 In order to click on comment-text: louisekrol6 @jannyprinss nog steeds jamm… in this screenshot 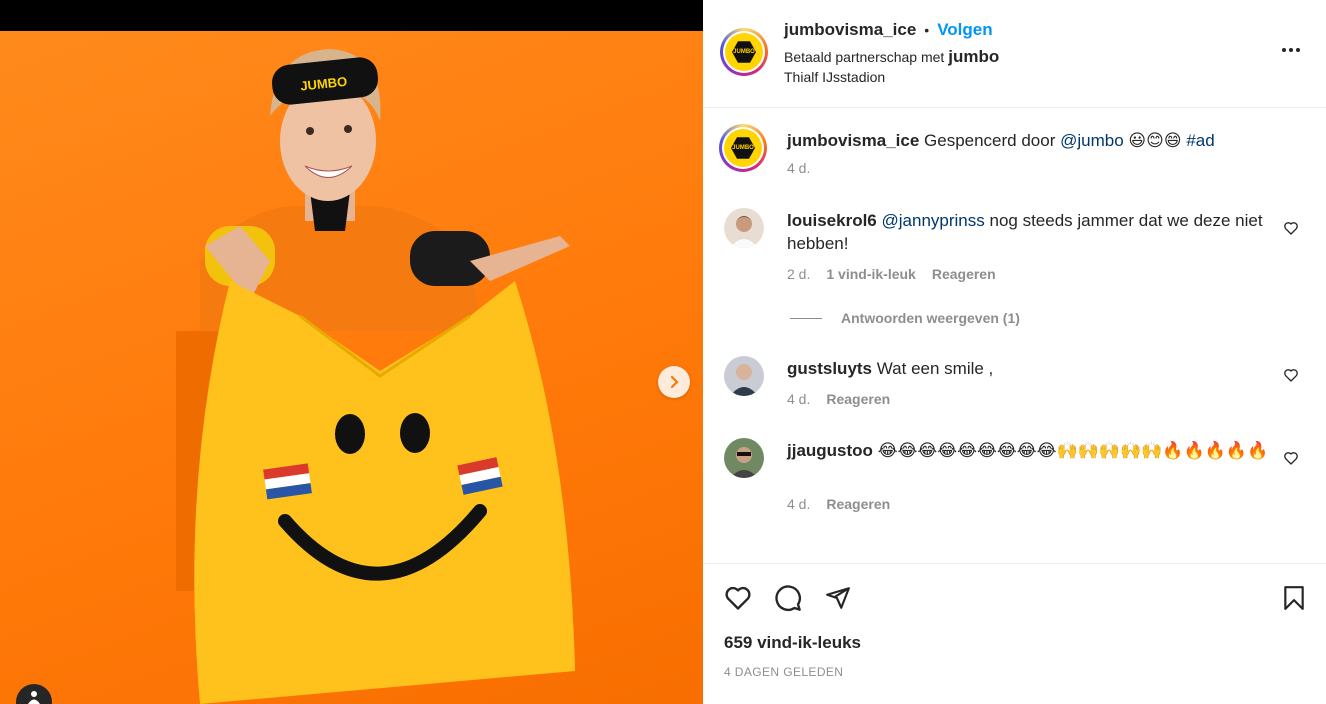, I will do `click(1032, 232)`.